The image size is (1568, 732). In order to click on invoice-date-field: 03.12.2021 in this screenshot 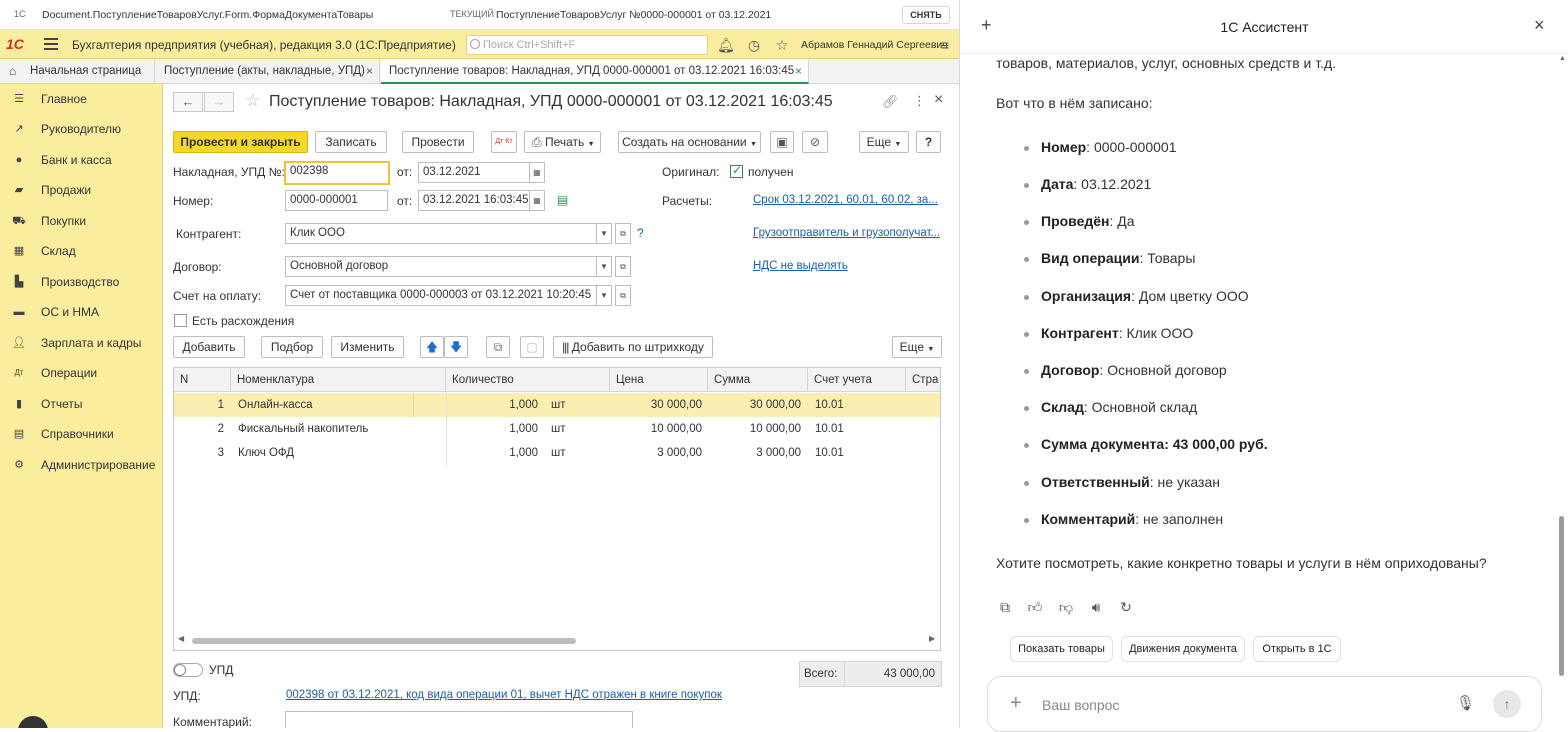, I will do `click(474, 172)`.